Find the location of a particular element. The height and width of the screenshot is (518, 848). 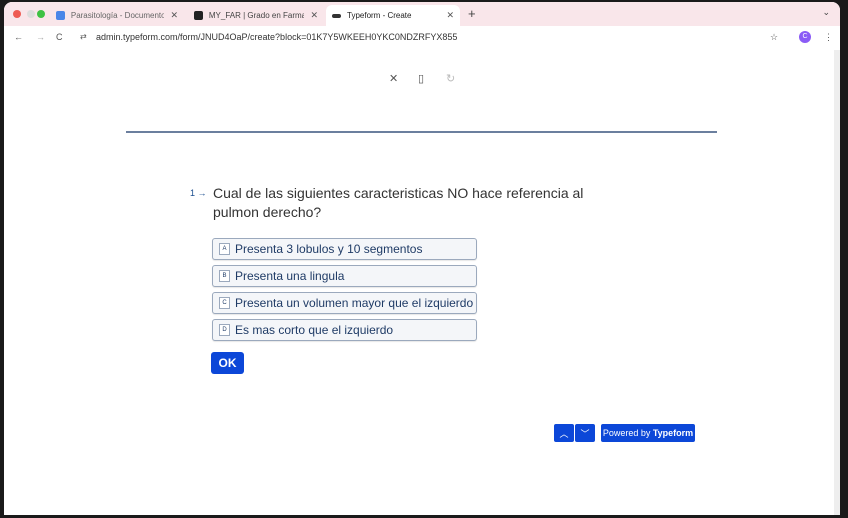

refresh-icon: ↻ is located at coordinates (450, 78).